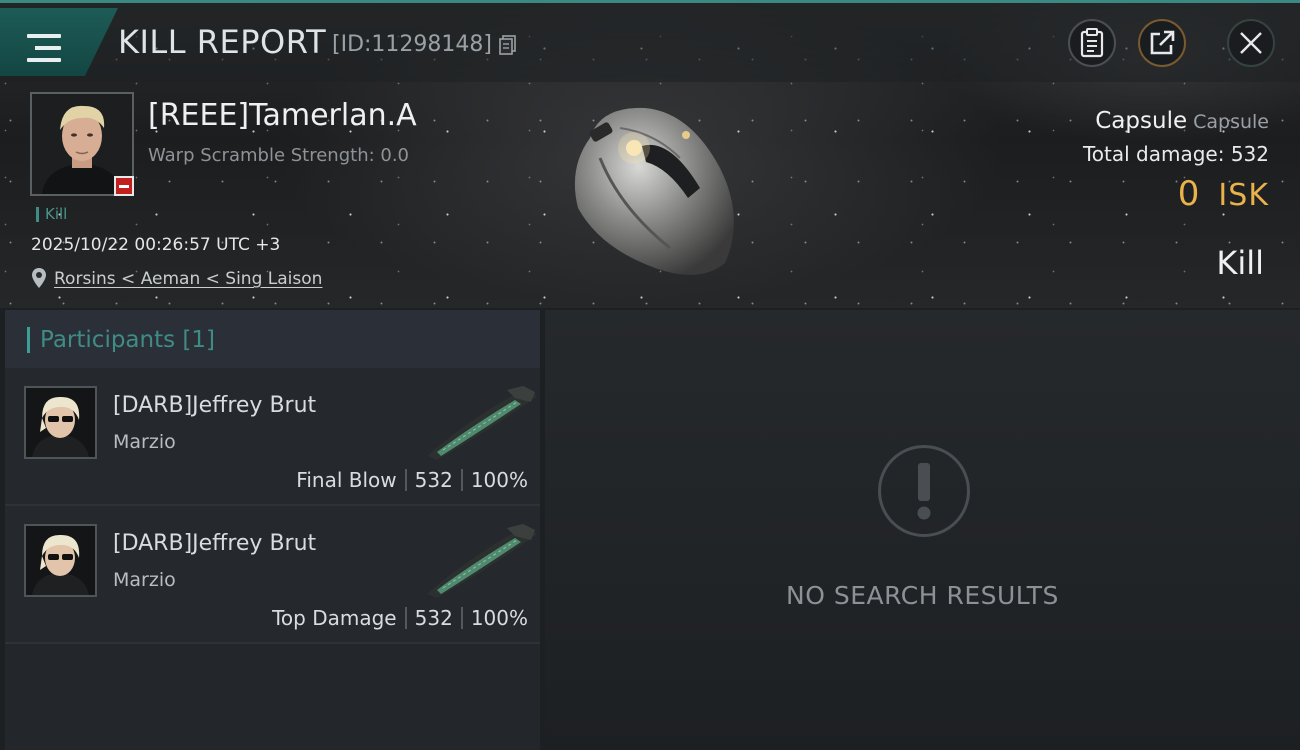  What do you see at coordinates (279, 155) in the screenshot?
I see `warp-scramble-strength: Warp Scramble Strength: 0.0` at bounding box center [279, 155].